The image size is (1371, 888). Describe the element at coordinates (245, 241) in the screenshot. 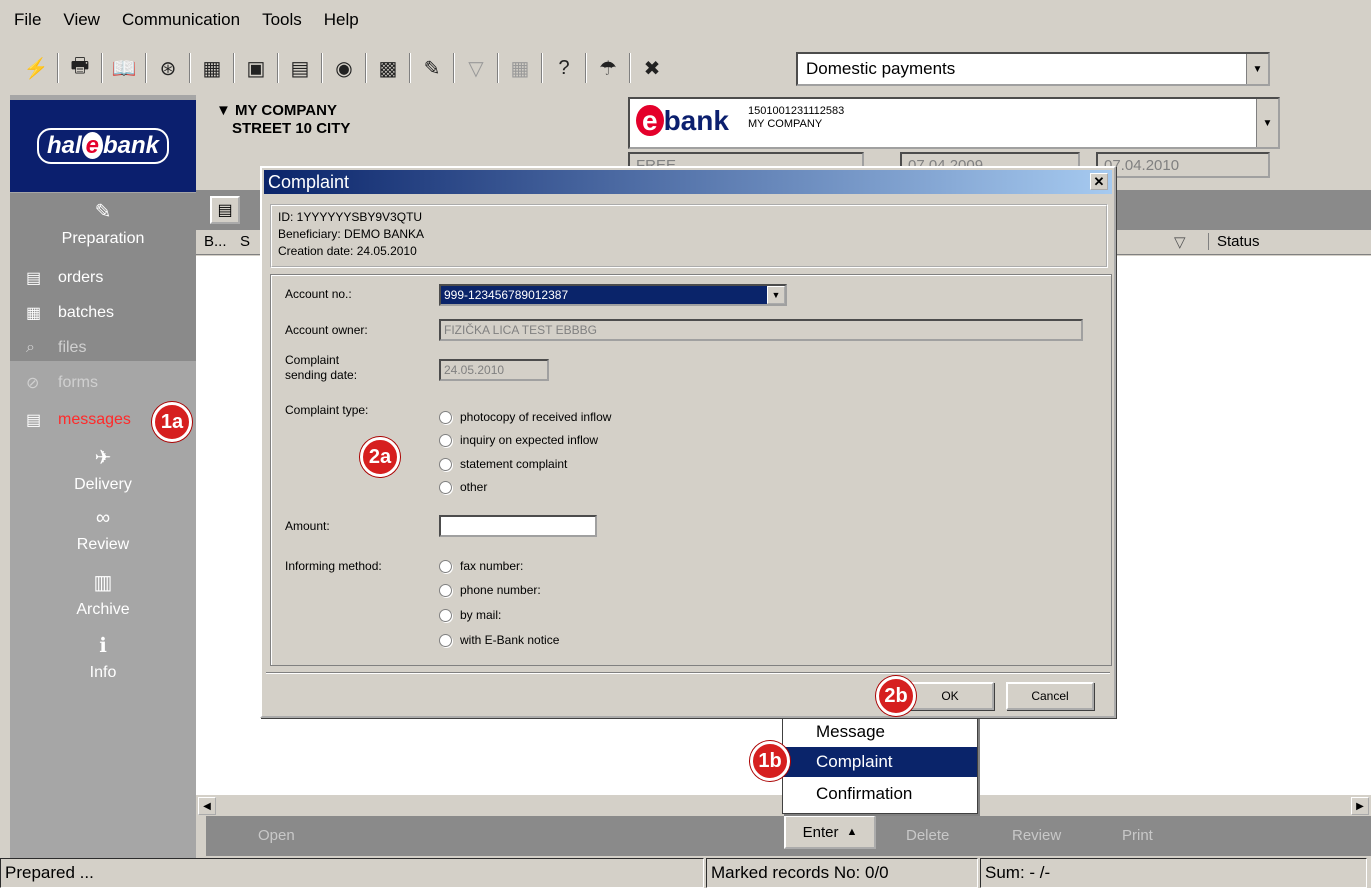

I see `column-s: S` at that location.